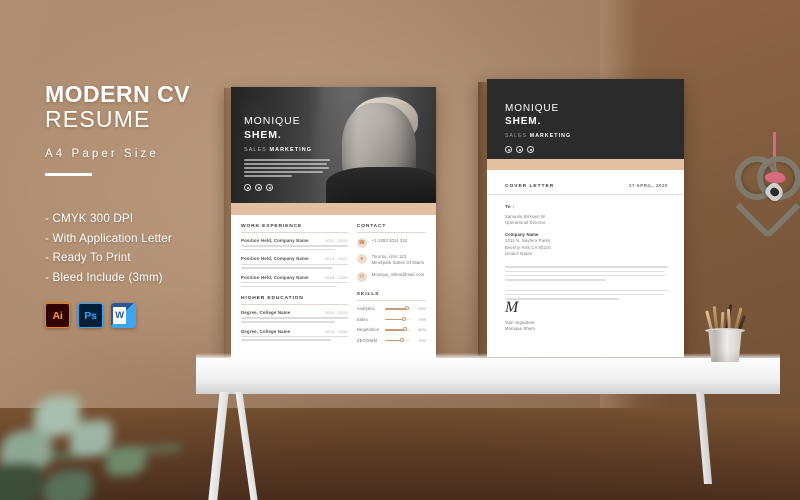 Image resolution: width=800 pixels, height=500 pixels. Describe the element at coordinates (68, 174) in the screenshot. I see `promo-divider` at that location.